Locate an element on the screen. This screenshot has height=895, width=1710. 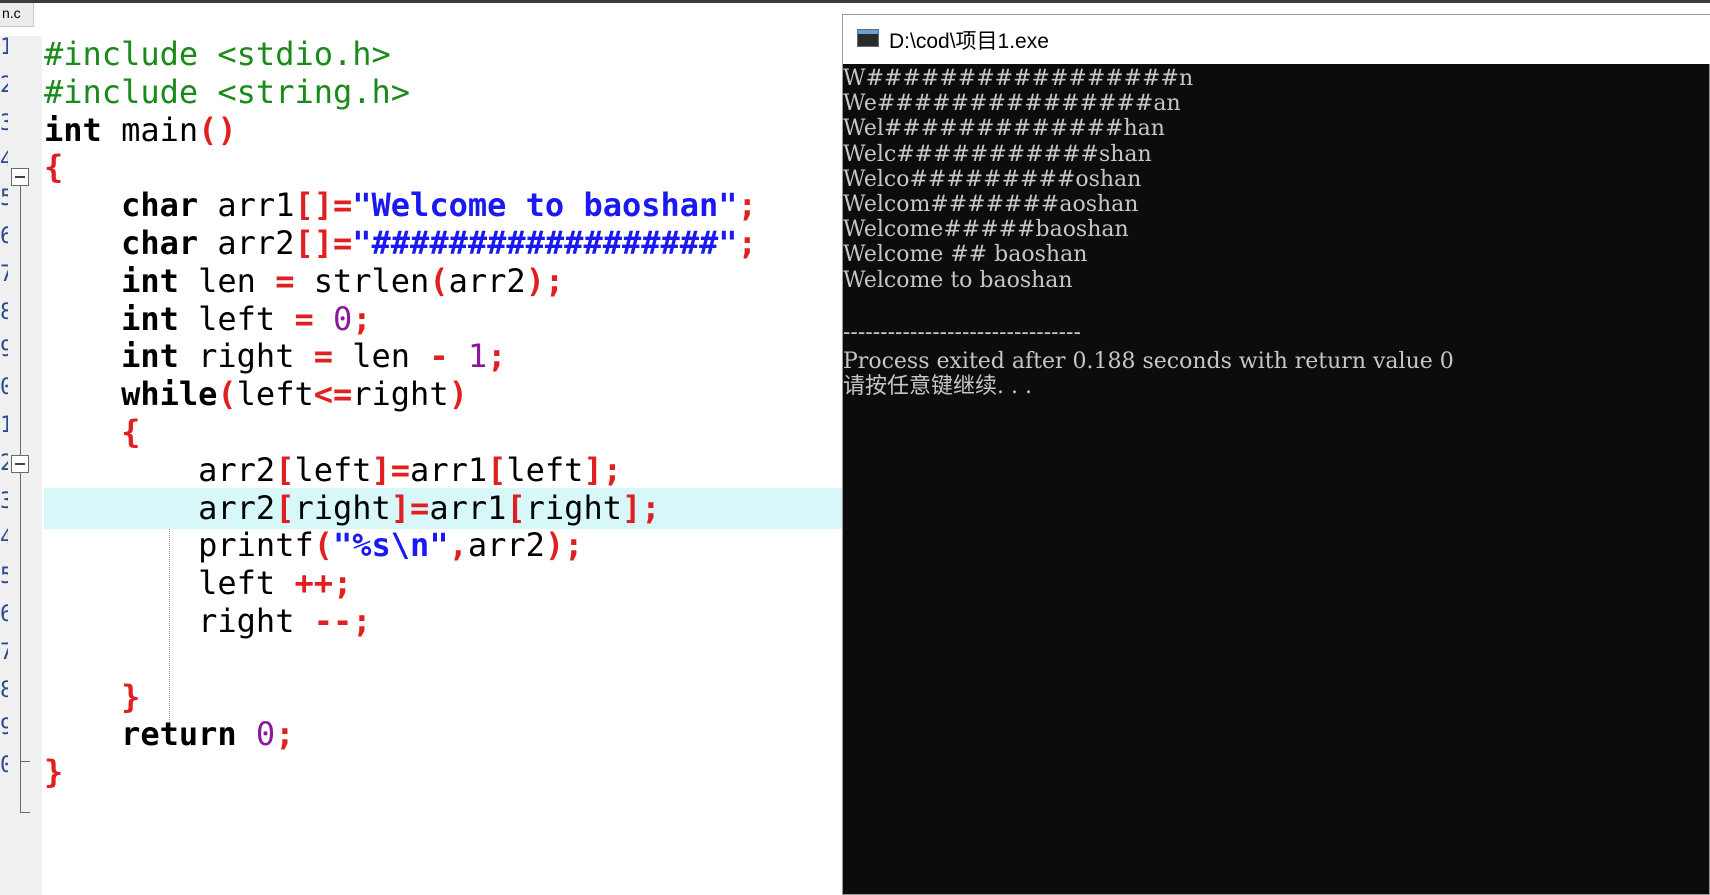
console-output-line: -------------------------------- is located at coordinates (962, 332).